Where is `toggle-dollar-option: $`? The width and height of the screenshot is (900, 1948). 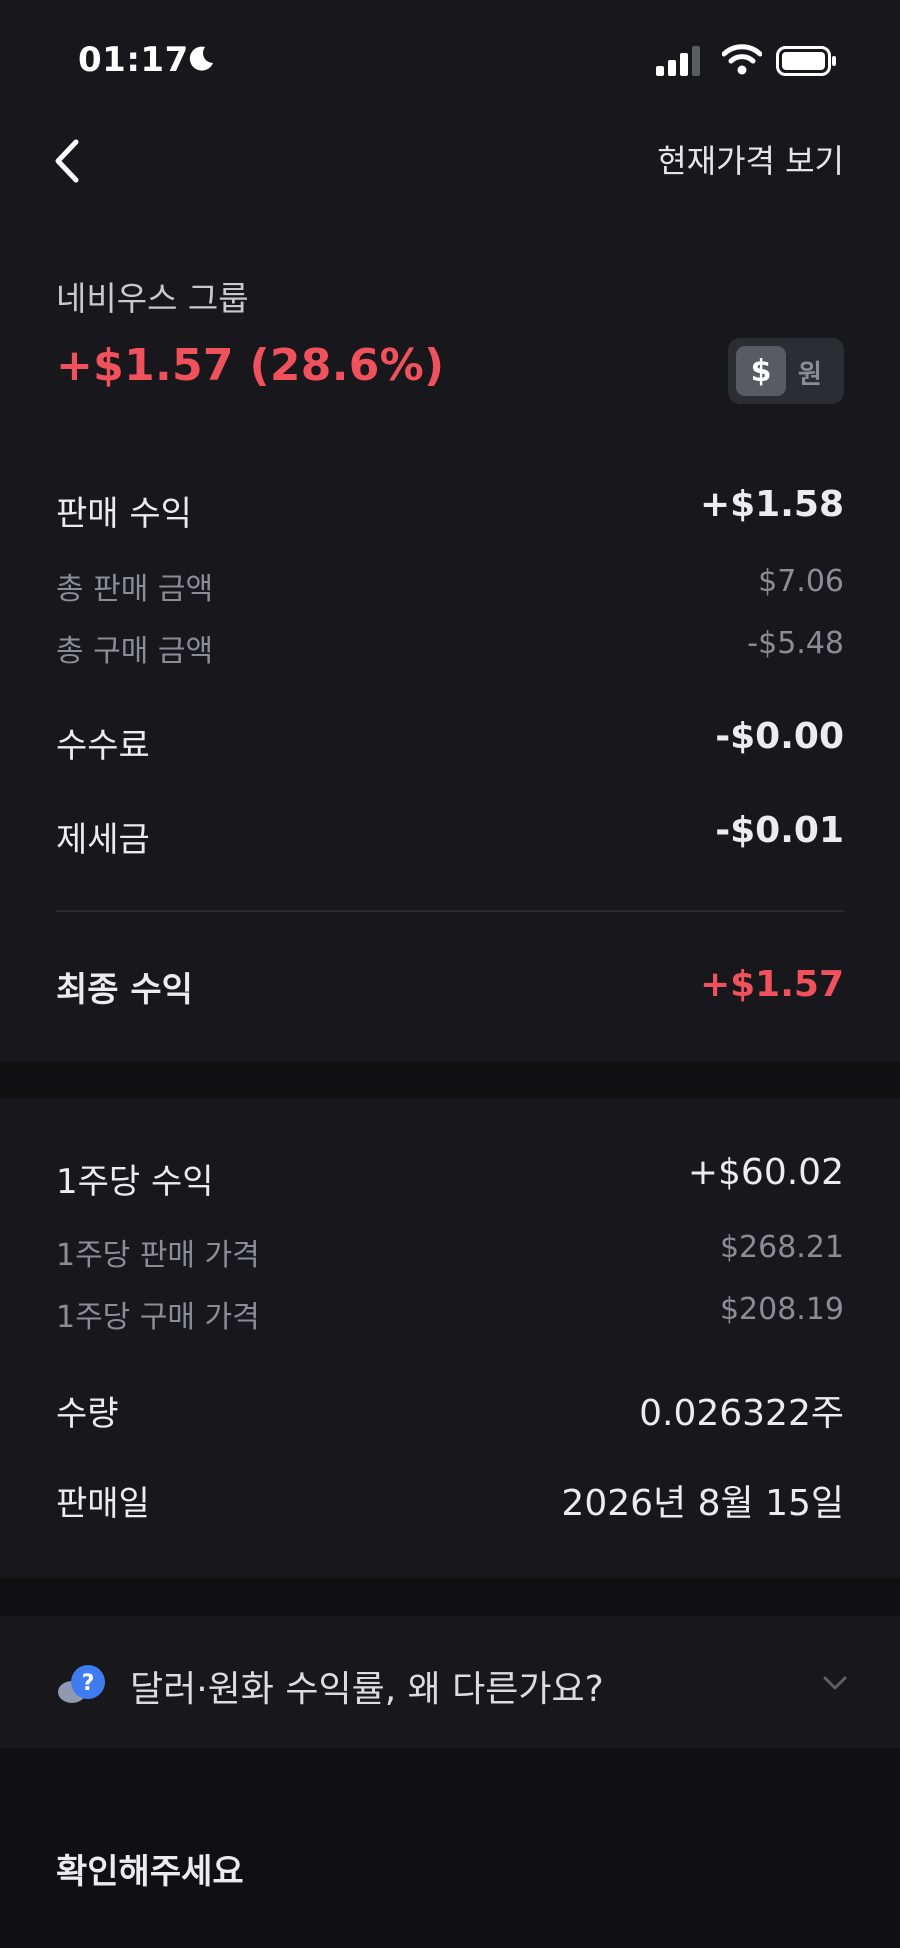
toggle-dollar-option: $ is located at coordinates (761, 371).